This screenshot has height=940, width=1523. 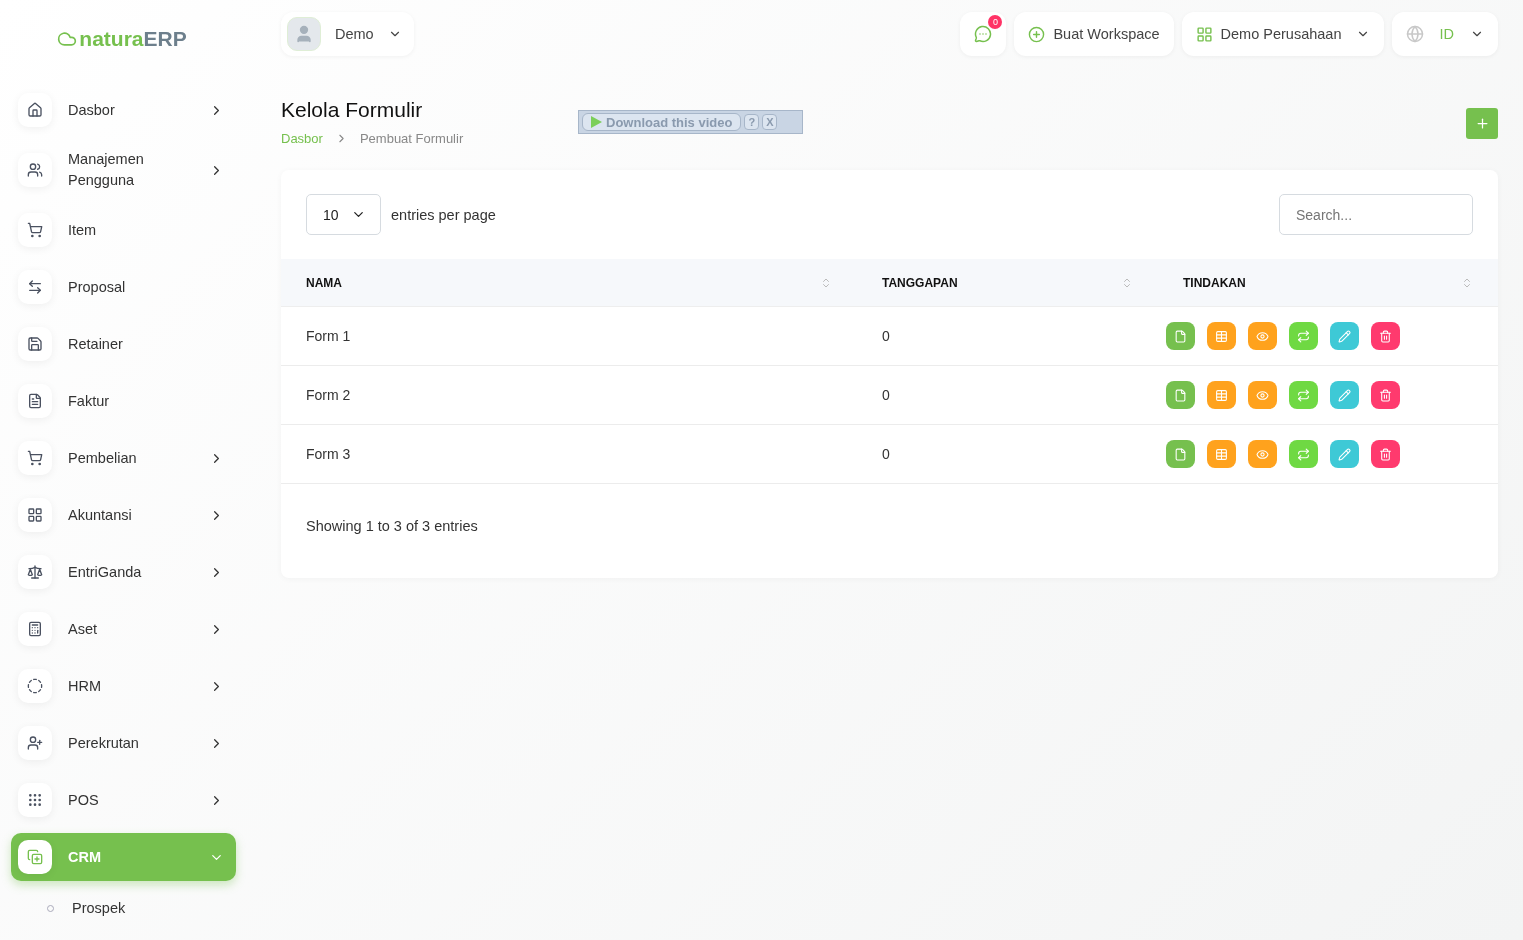 What do you see at coordinates (596, 122) in the screenshot?
I see `play-icon` at bounding box center [596, 122].